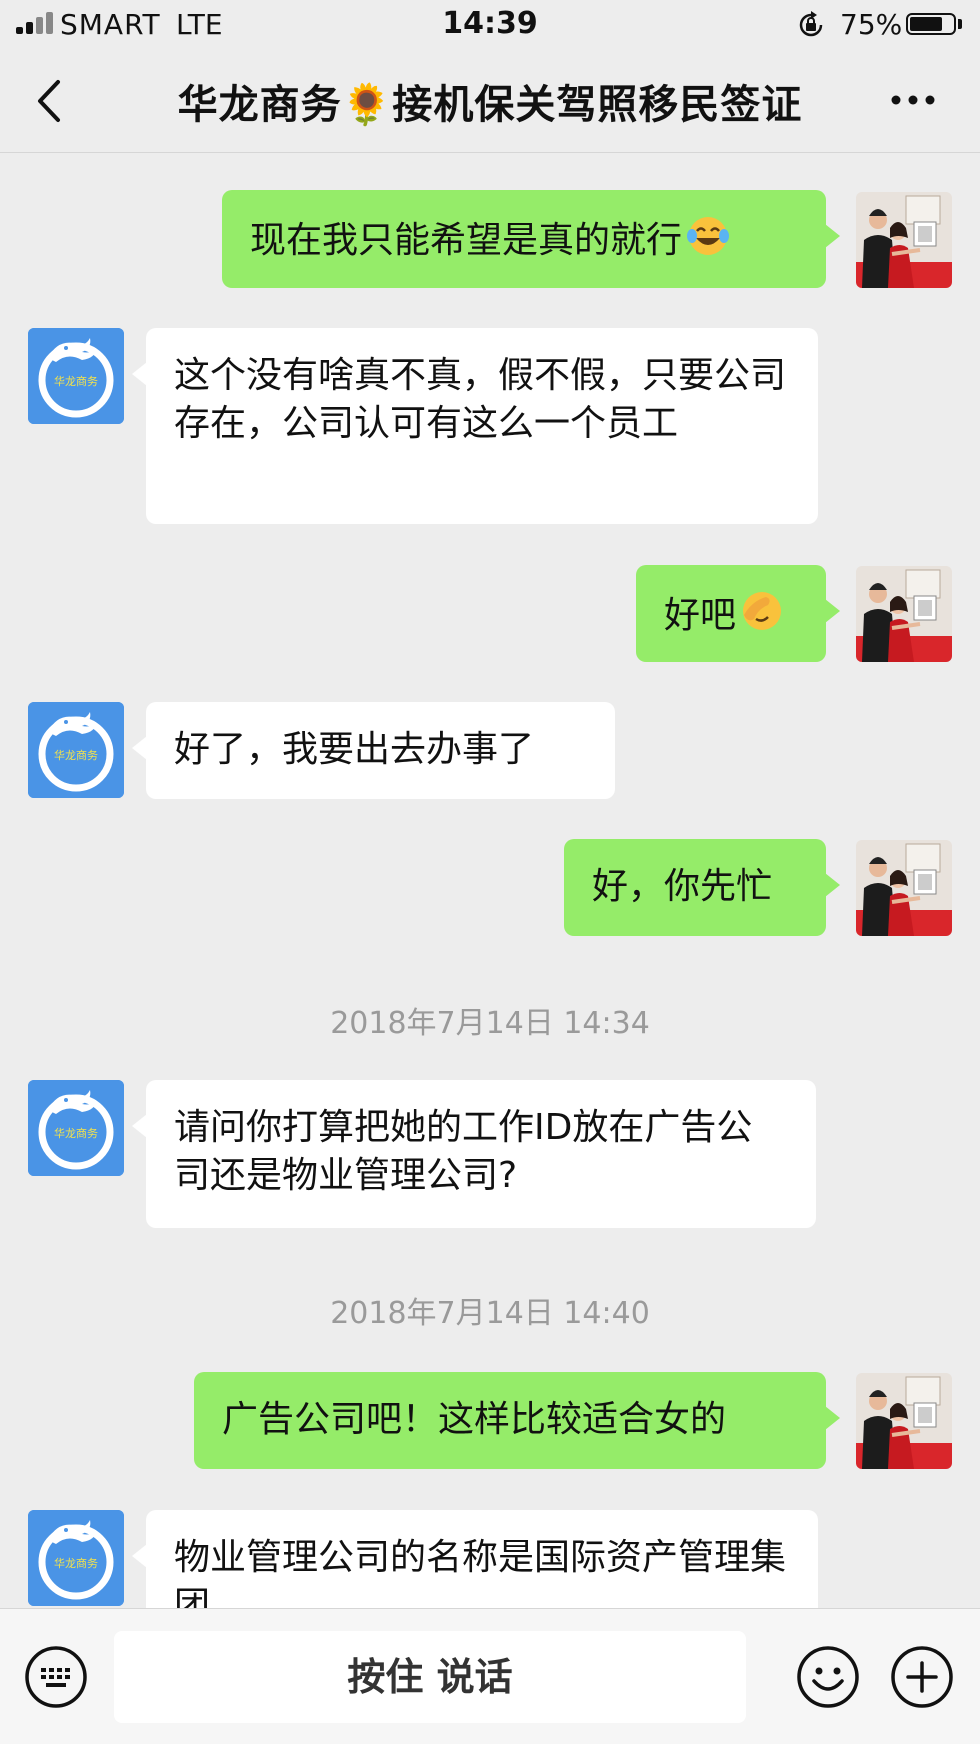 The image size is (980, 1744). I want to click on message-text: 这个没有啥真不真，假不假，只要公司存在，公司认可有这么一个员工, so click(480, 399).